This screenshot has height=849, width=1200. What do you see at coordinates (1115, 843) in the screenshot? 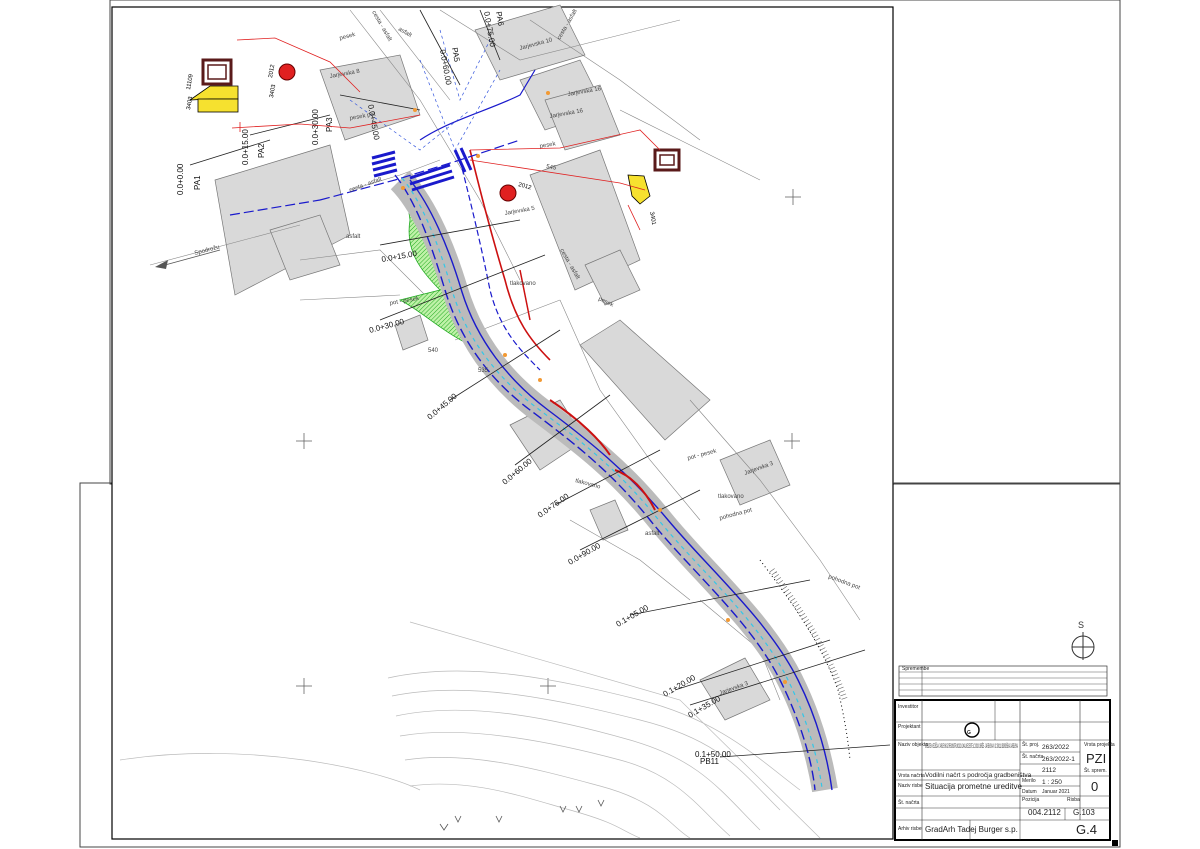
I see `sheet-corner-mark` at bounding box center [1115, 843].